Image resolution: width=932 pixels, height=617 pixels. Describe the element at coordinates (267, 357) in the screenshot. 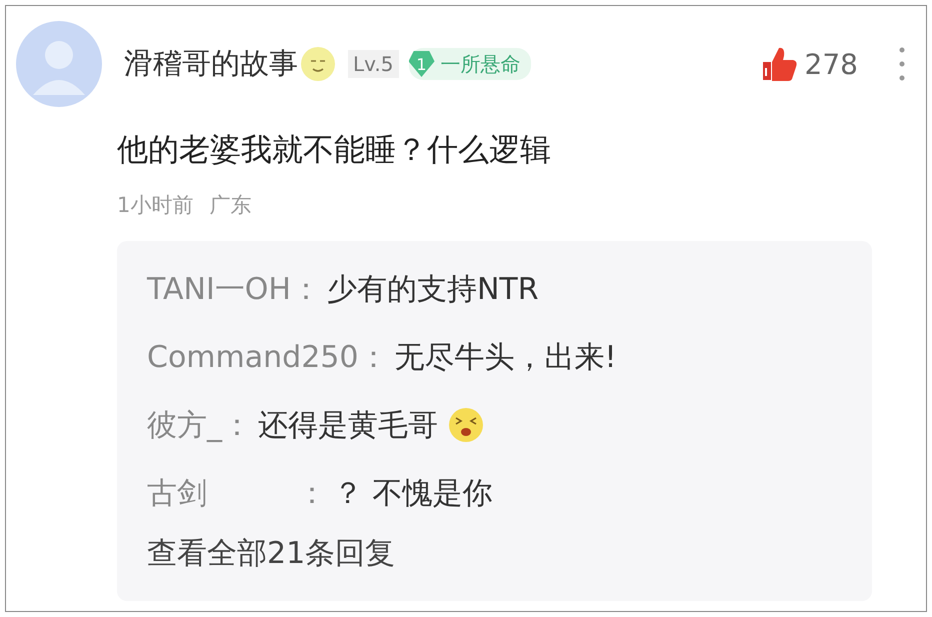

I see `reply-author: Command250：` at that location.